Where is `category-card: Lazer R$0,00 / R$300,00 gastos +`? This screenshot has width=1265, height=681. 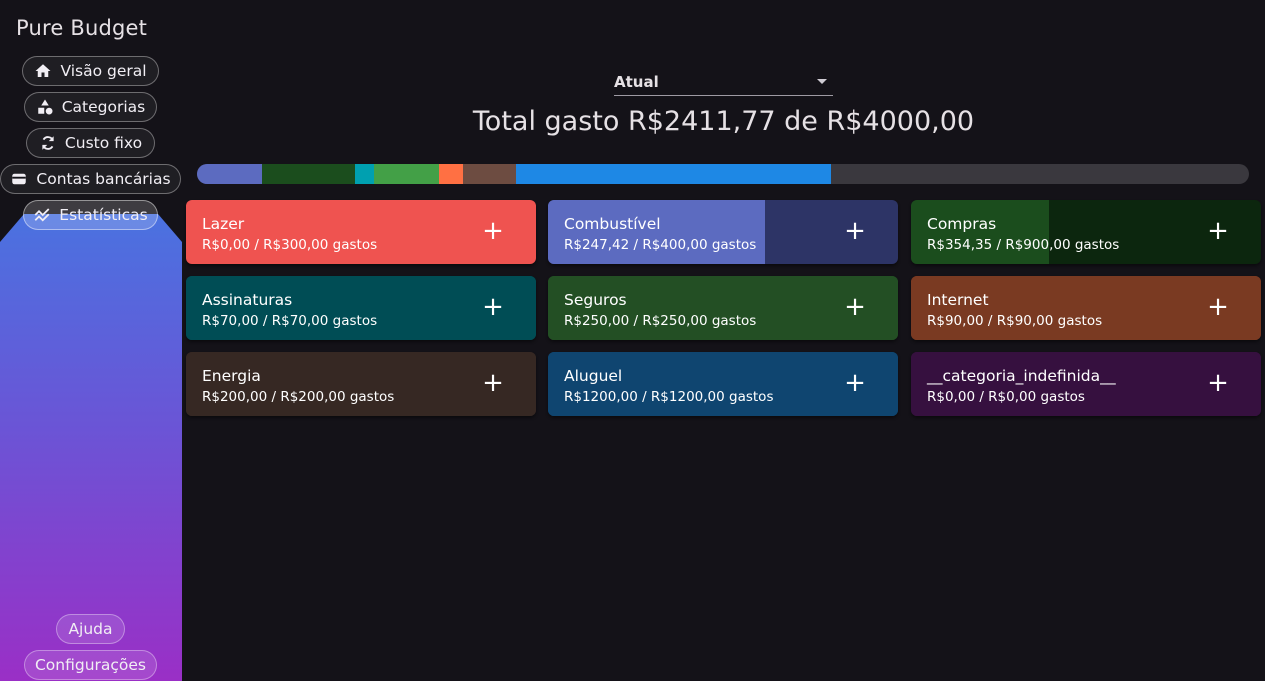
category-card: Lazer R$0,00 / R$300,00 gastos + is located at coordinates (361, 232).